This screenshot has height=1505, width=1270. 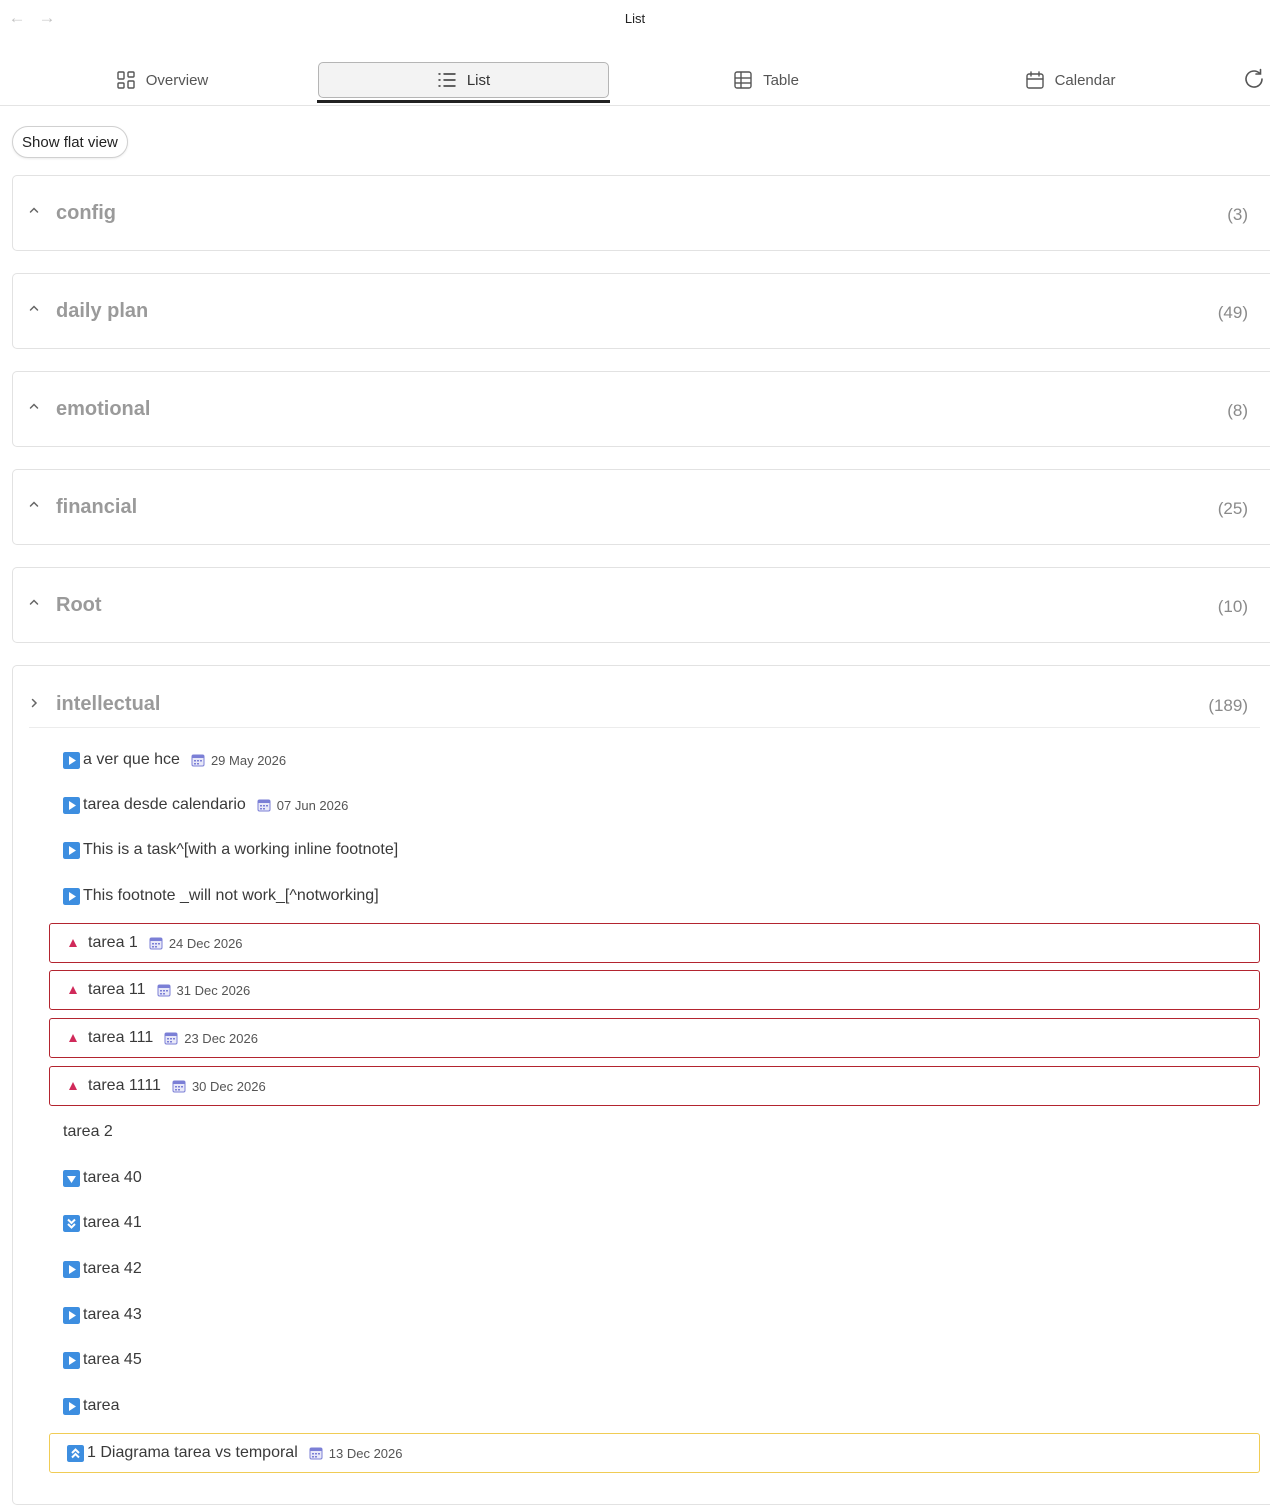 I want to click on task-item: tarea 41, so click(x=654, y=1223).